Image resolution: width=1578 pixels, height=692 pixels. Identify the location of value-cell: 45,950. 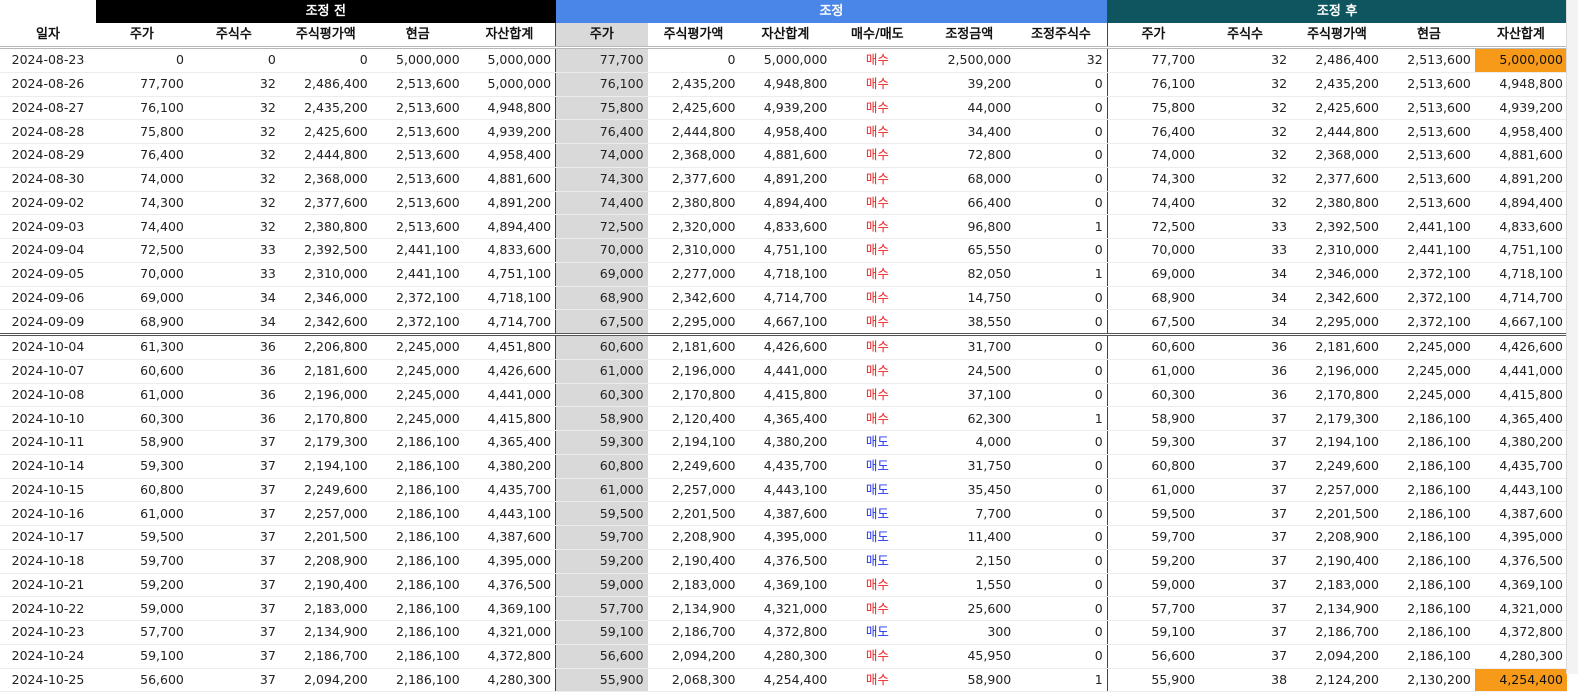
(969, 656).